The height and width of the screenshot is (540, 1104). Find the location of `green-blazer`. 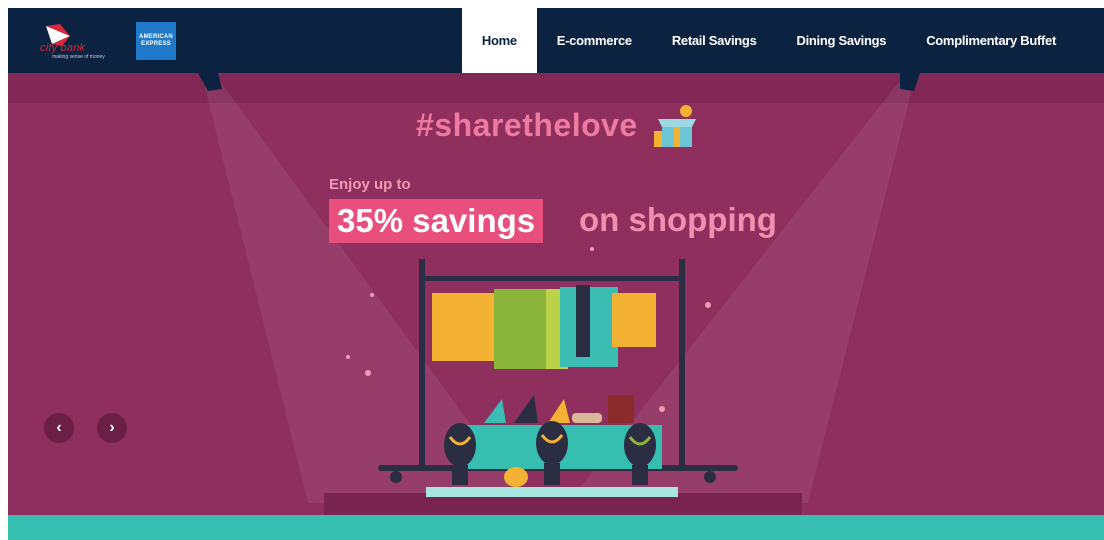

green-blazer is located at coordinates (520, 329).